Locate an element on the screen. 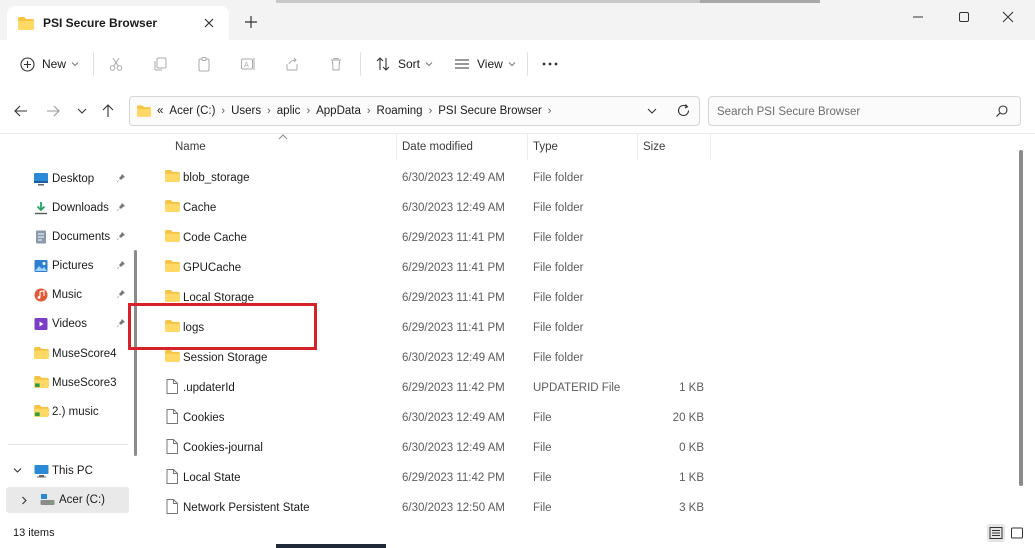 Image resolution: width=1035 pixels, height=548 pixels. sidebar-item-label: MuseScore3 is located at coordinates (84, 383).